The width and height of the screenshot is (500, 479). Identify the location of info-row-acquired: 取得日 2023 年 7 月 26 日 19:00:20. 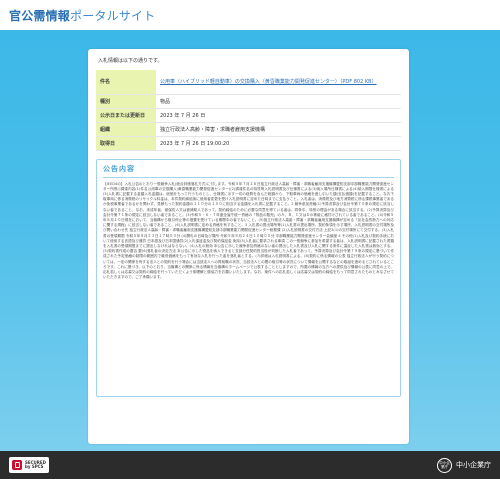
(248, 143).